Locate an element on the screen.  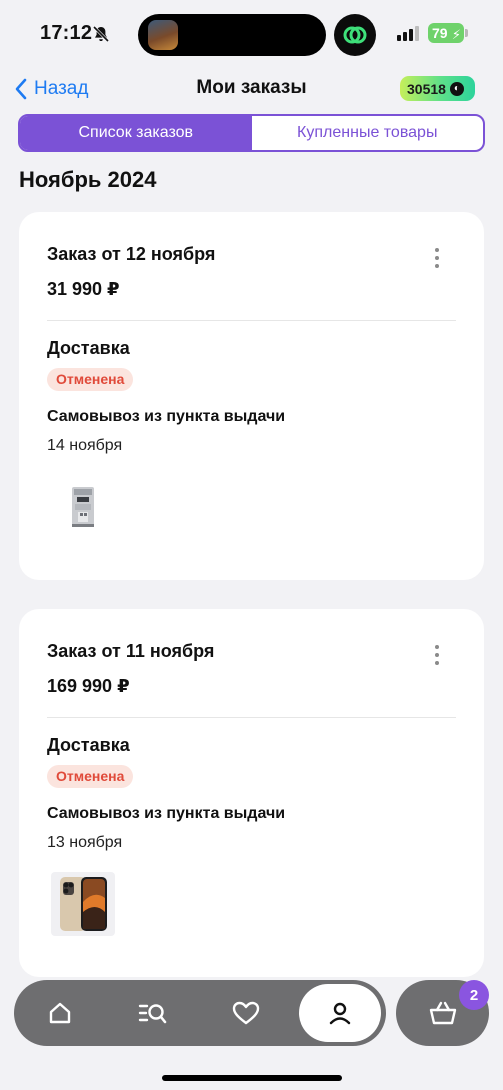
orders-segmented-control: Список заказов Купленные товары is located at coordinates (251, 133).